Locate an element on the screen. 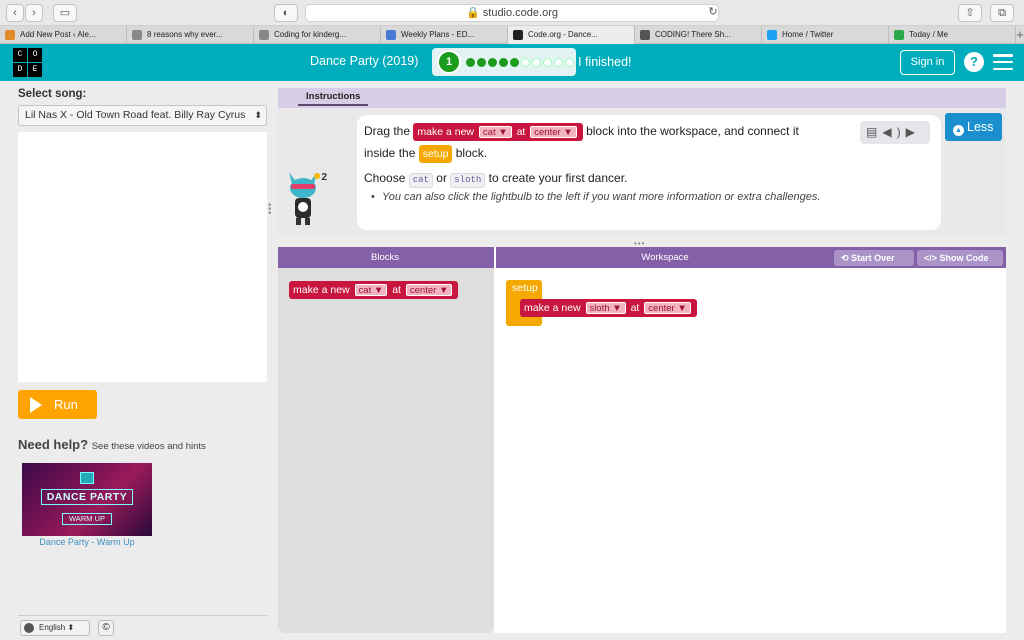 Image resolution: width=1024 pixels, height=640 pixels. sidebar-icon: ▭ is located at coordinates (65, 13).